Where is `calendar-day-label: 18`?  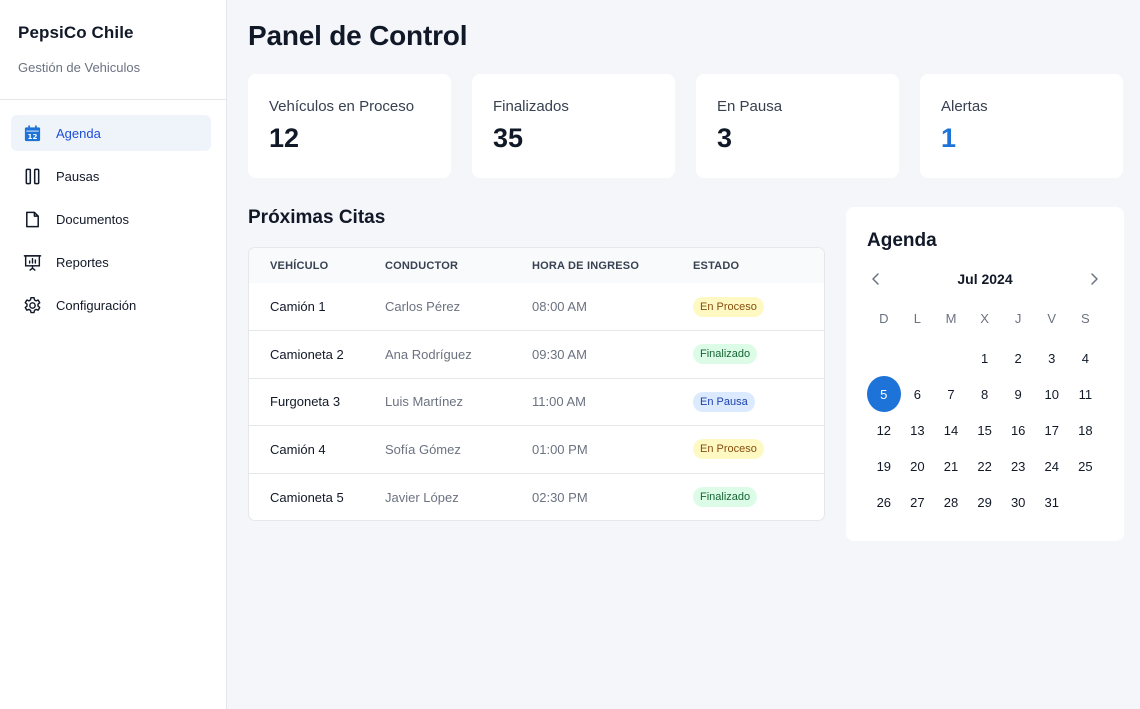 calendar-day-label: 18 is located at coordinates (1085, 430).